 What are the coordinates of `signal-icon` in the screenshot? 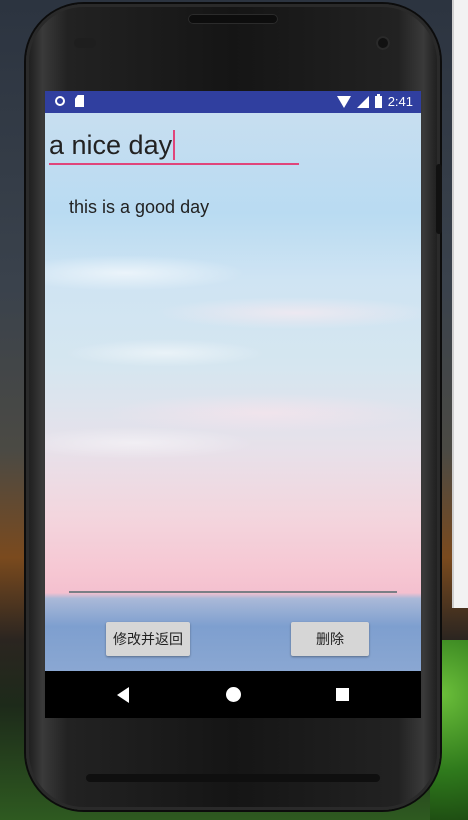 It's located at (362, 101).